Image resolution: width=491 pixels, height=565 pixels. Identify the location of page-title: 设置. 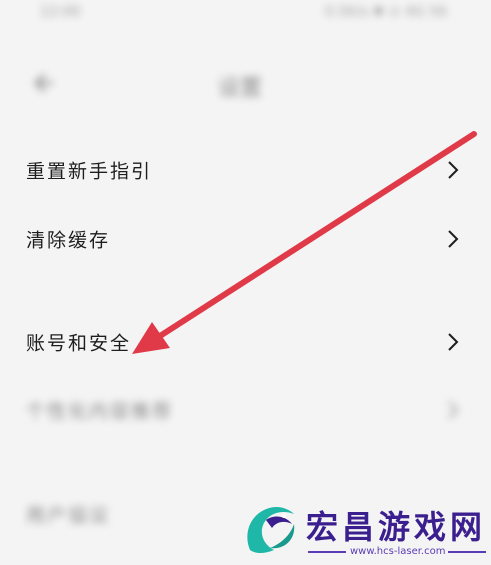
(240, 88).